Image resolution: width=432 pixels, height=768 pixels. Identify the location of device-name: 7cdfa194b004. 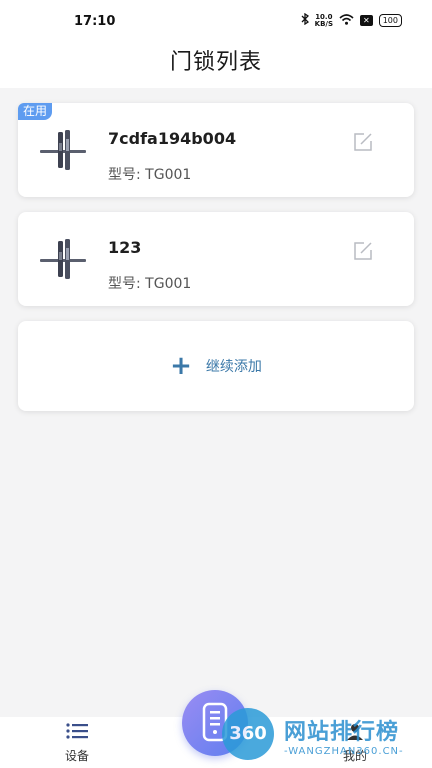
(172, 138).